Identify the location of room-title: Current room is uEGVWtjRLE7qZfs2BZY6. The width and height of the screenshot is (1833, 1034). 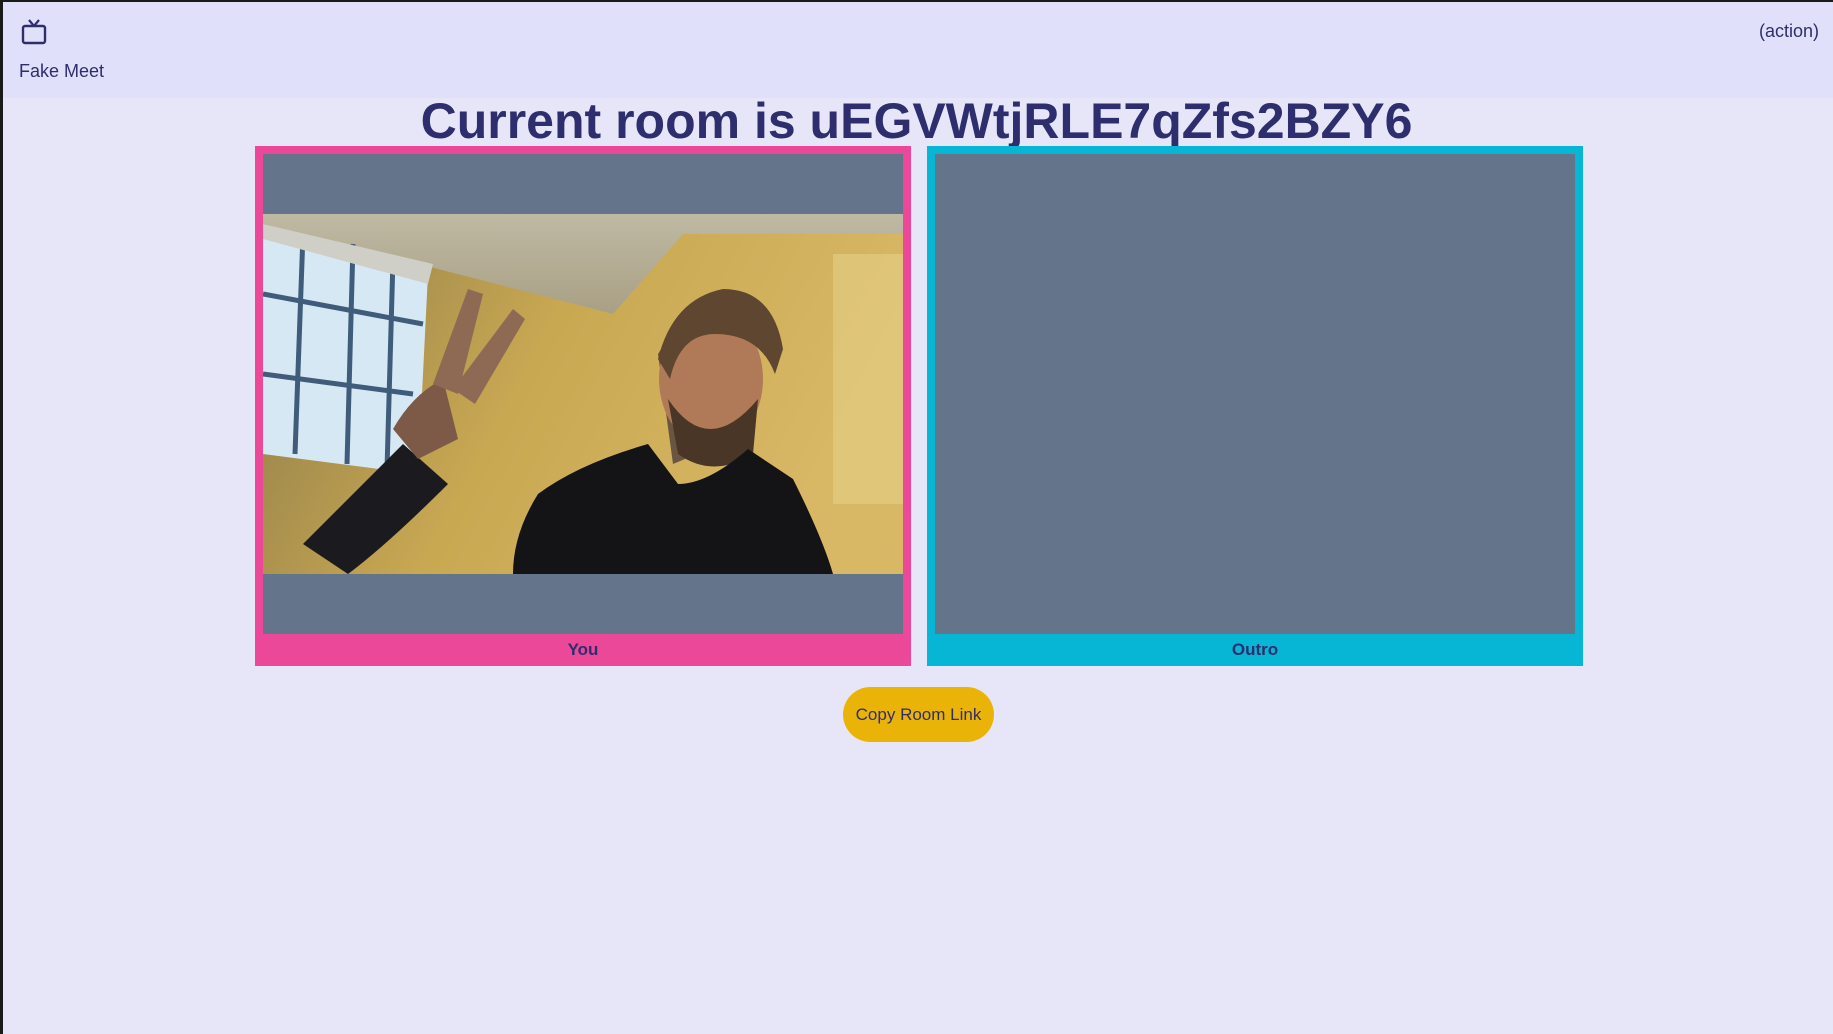
(916, 121).